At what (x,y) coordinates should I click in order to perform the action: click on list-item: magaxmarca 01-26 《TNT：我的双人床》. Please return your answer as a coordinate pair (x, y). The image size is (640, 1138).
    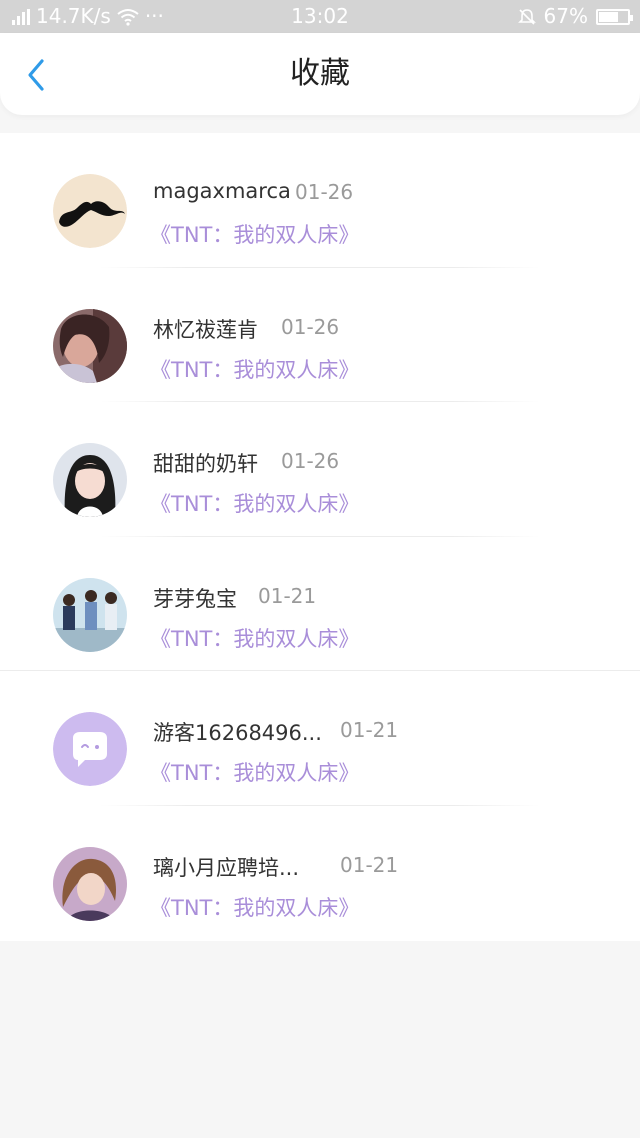
    Looking at the image, I should click on (320, 200).